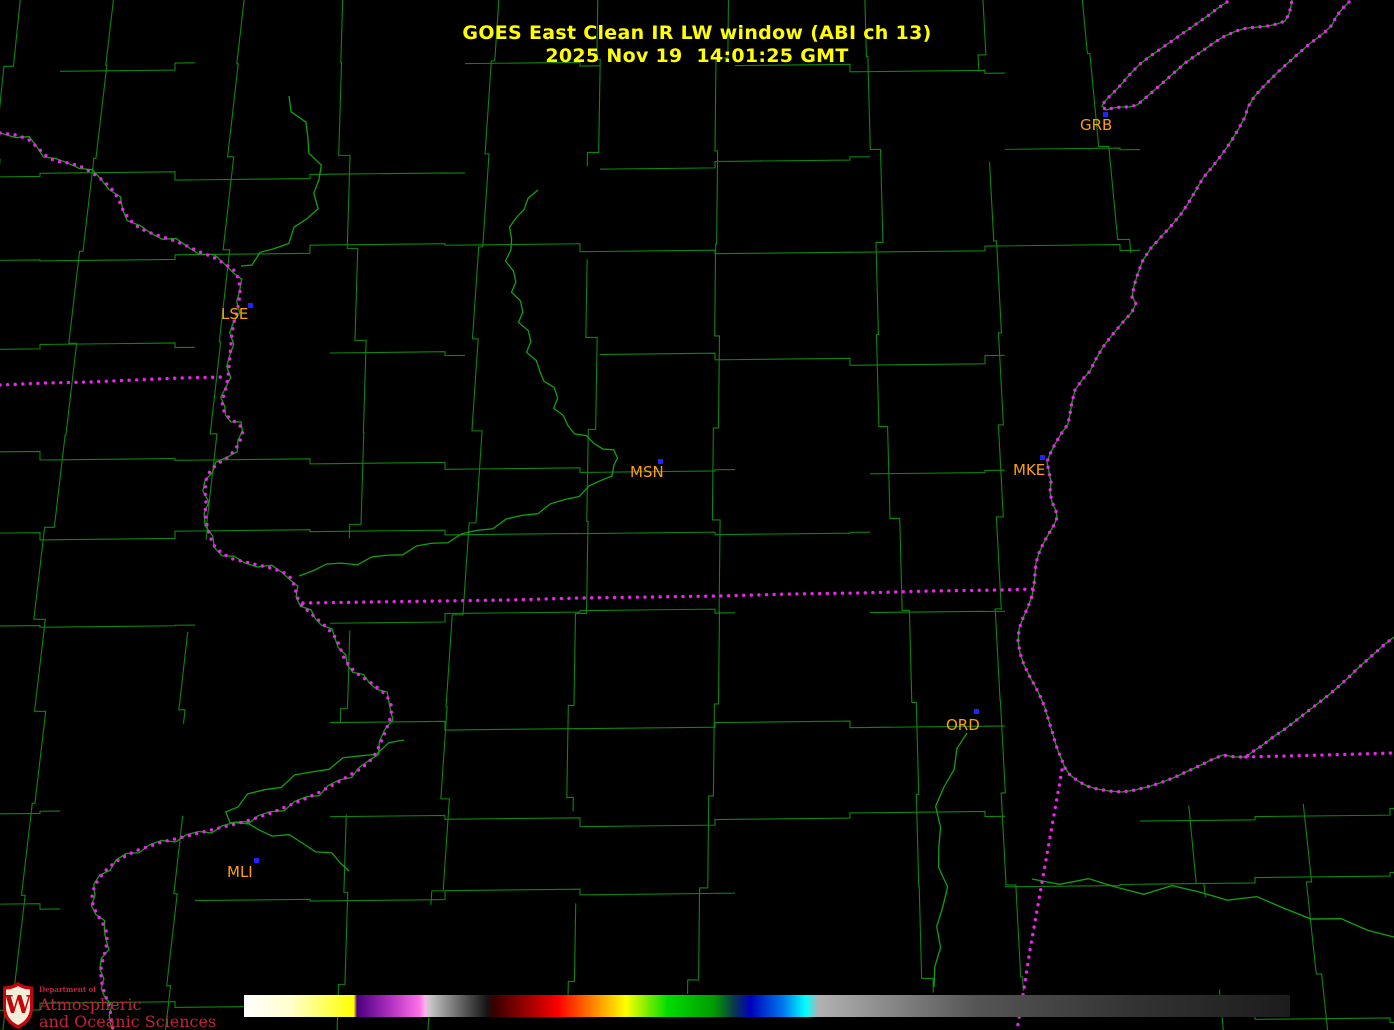 This screenshot has height=1030, width=1394. Describe the element at coordinates (240, 872) in the screenshot. I see `station-label-mli: MLI` at that location.